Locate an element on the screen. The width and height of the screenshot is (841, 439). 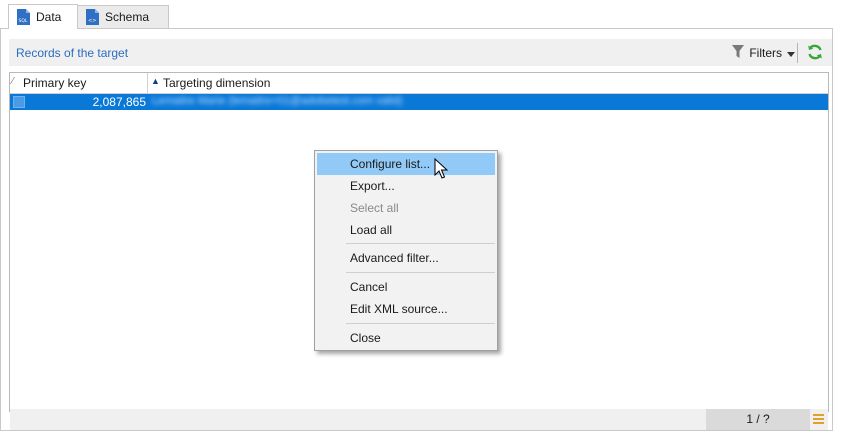
sql-file-icon: SQL is located at coordinates (23, 17).